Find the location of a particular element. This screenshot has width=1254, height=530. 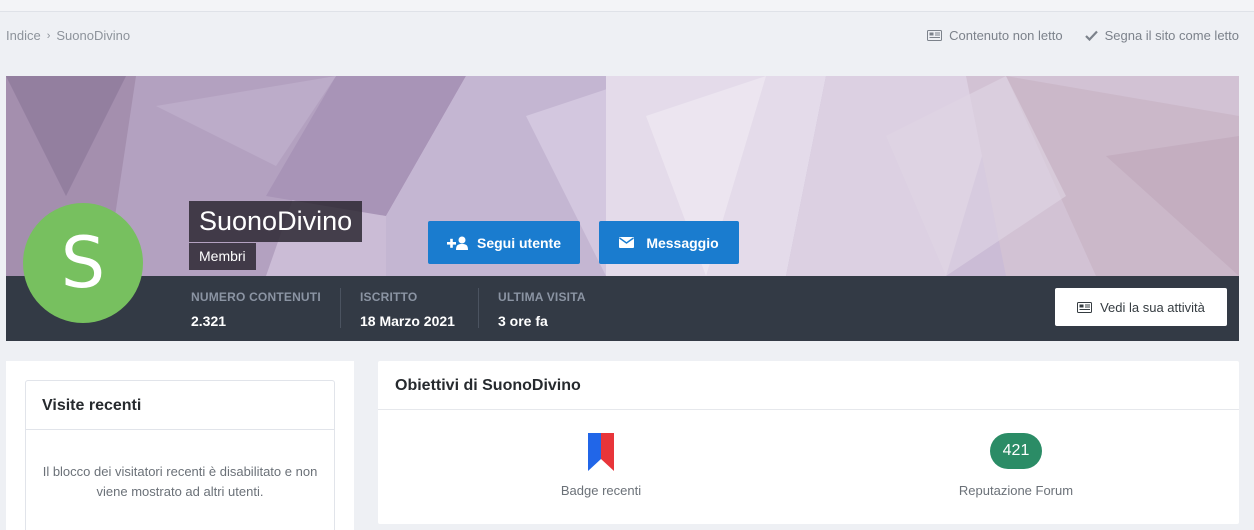

check-icon is located at coordinates (1091, 35).